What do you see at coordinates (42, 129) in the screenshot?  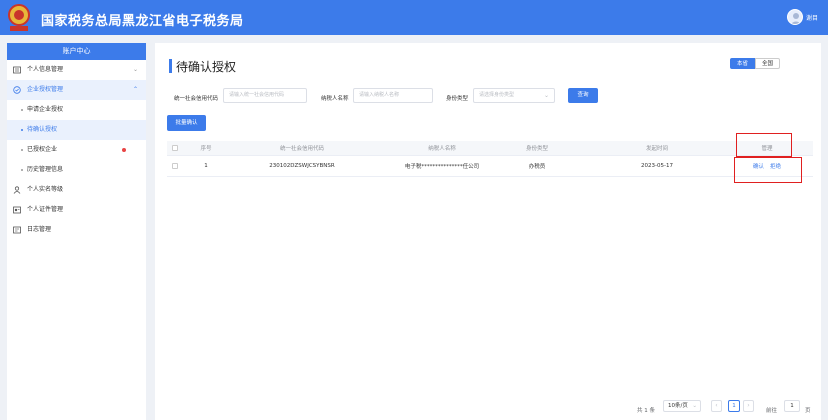 I see `sidebar-subitem-label: 待确认授权` at bounding box center [42, 129].